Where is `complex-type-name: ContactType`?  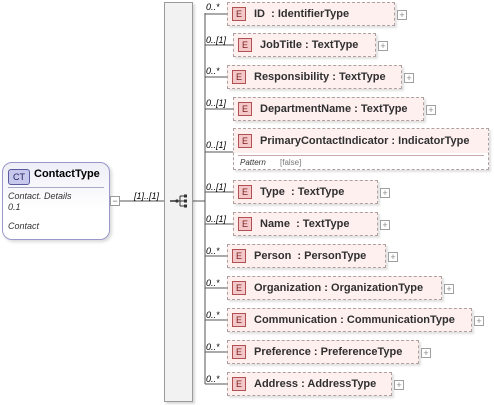 complex-type-name: ContactType is located at coordinates (67, 174).